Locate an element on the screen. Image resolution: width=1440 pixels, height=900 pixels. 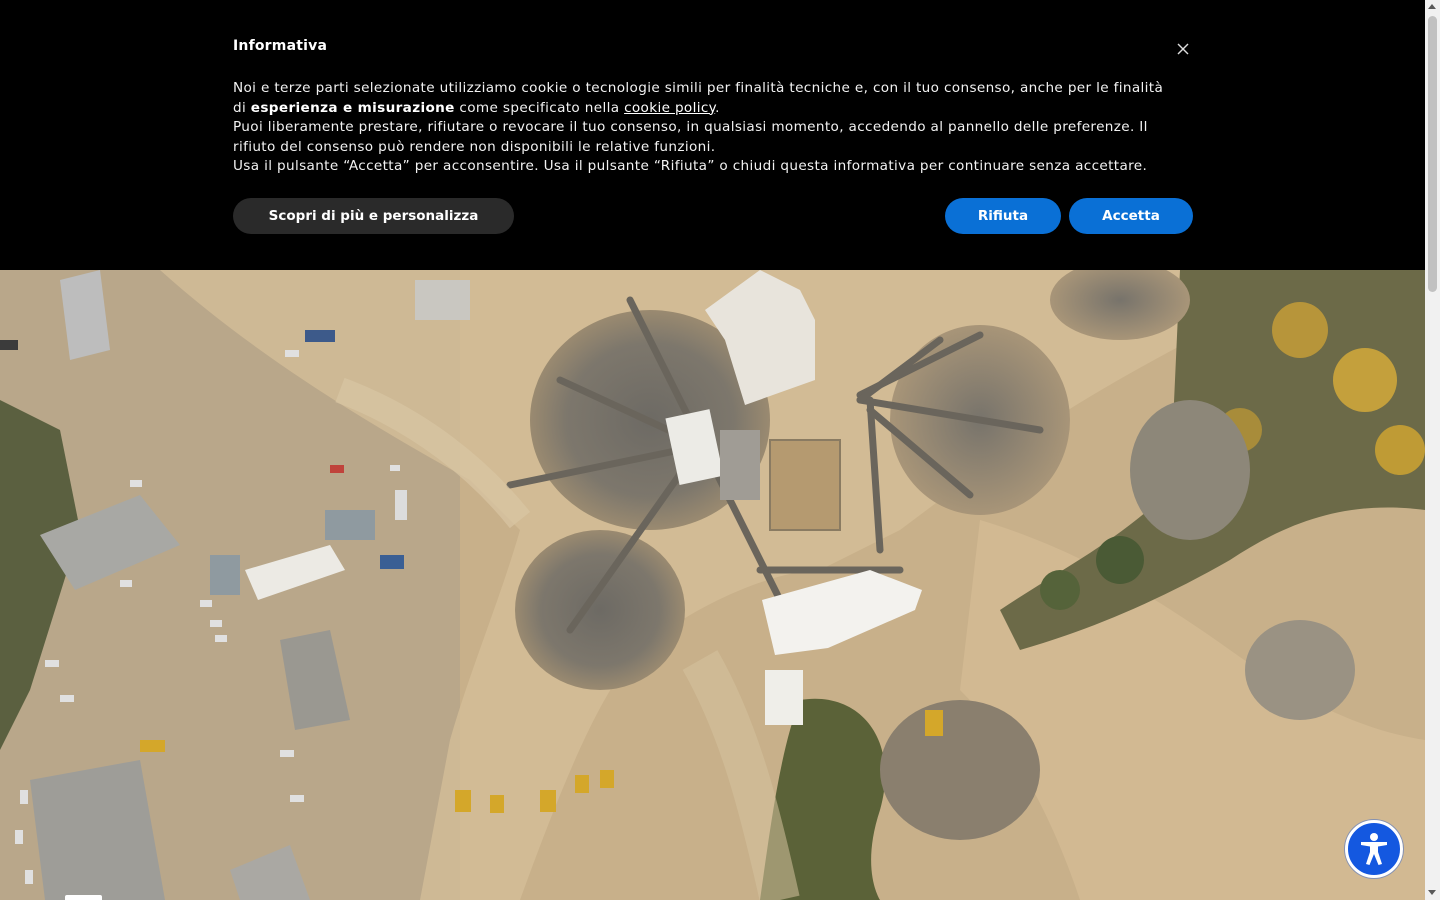
reject-button: Rifiuta is located at coordinates (1003, 216).